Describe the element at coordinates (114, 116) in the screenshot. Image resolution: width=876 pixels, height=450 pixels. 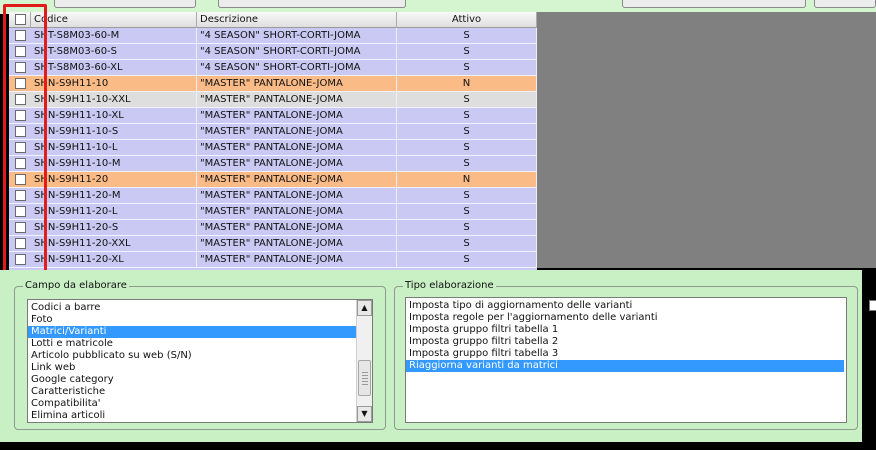
I see `cell-codice: SHN-S9H11-10-XL` at that location.